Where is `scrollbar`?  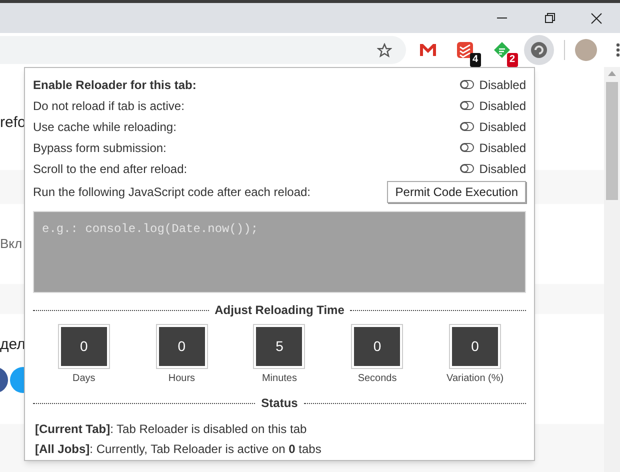 scrollbar is located at coordinates (612, 269).